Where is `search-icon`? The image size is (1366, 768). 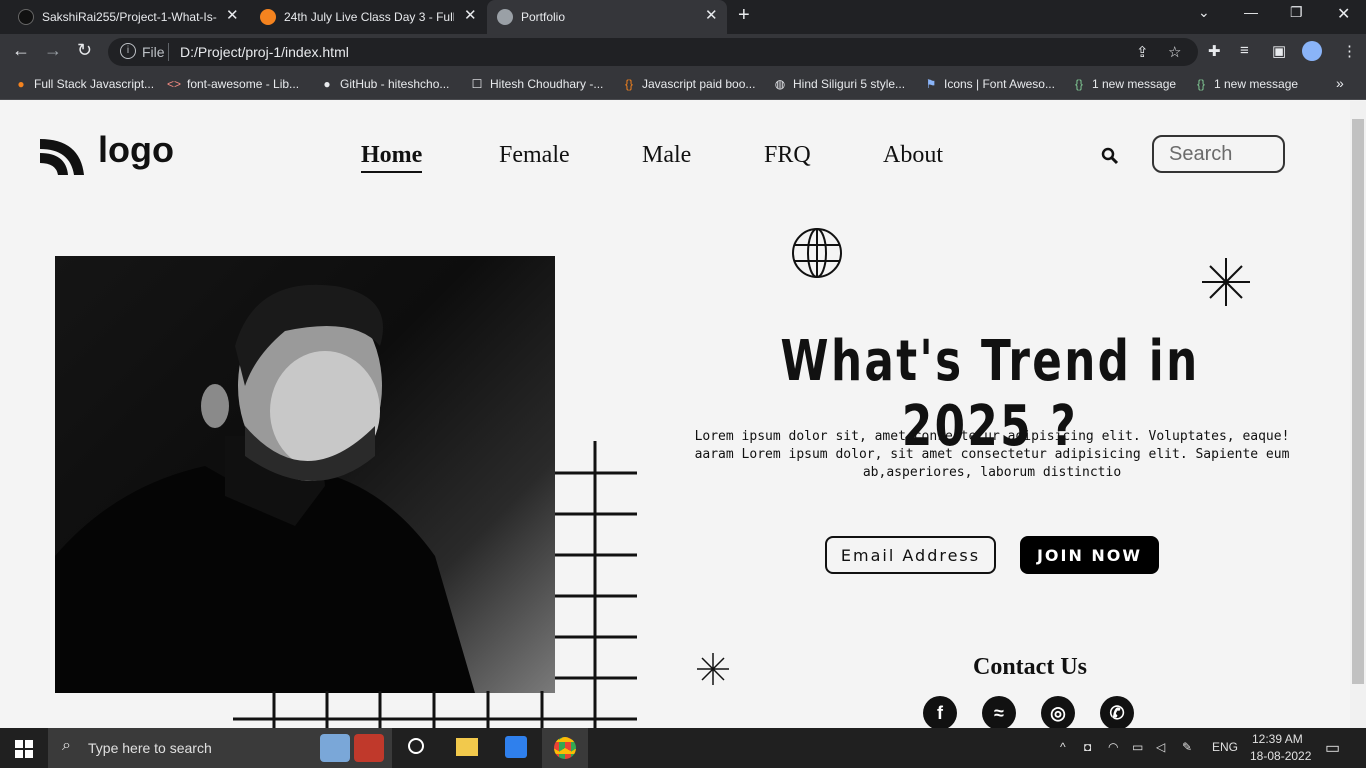 search-icon is located at coordinates (1110, 156).